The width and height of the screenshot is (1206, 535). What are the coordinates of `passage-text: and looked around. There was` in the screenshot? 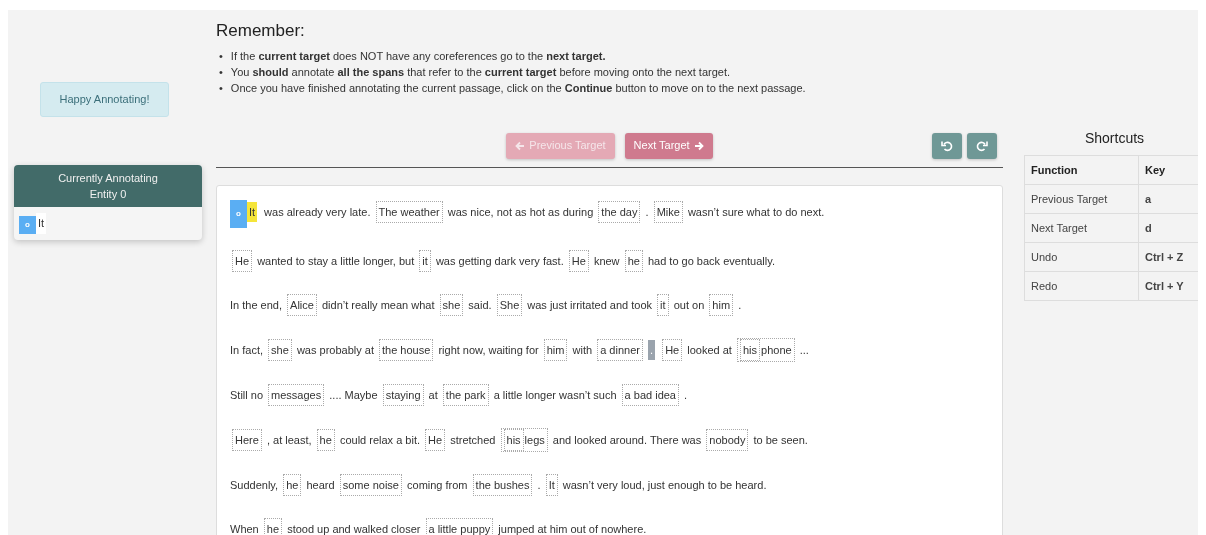 It's located at (627, 439).